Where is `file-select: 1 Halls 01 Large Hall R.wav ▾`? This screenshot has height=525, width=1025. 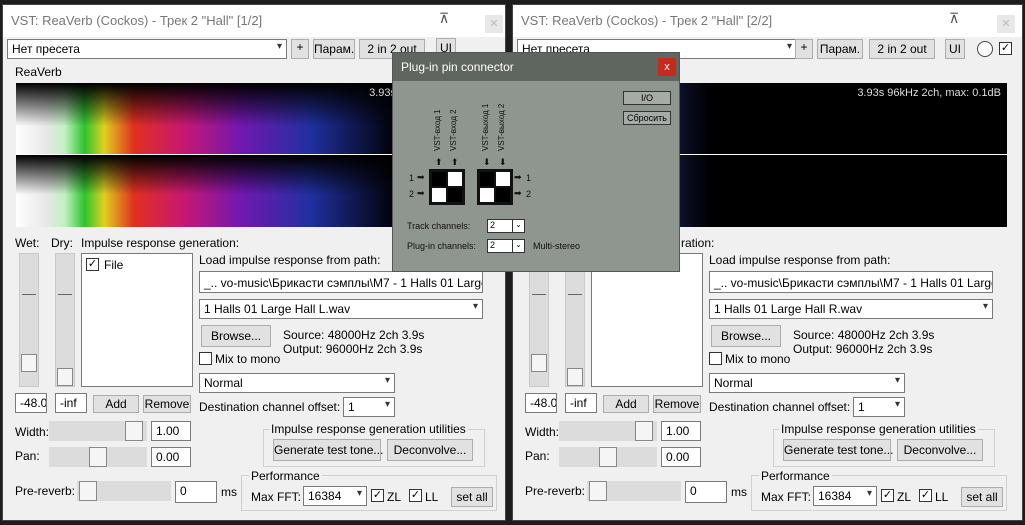
file-select: 1 Halls 01 Large Hall R.wav ▾ is located at coordinates (851, 309).